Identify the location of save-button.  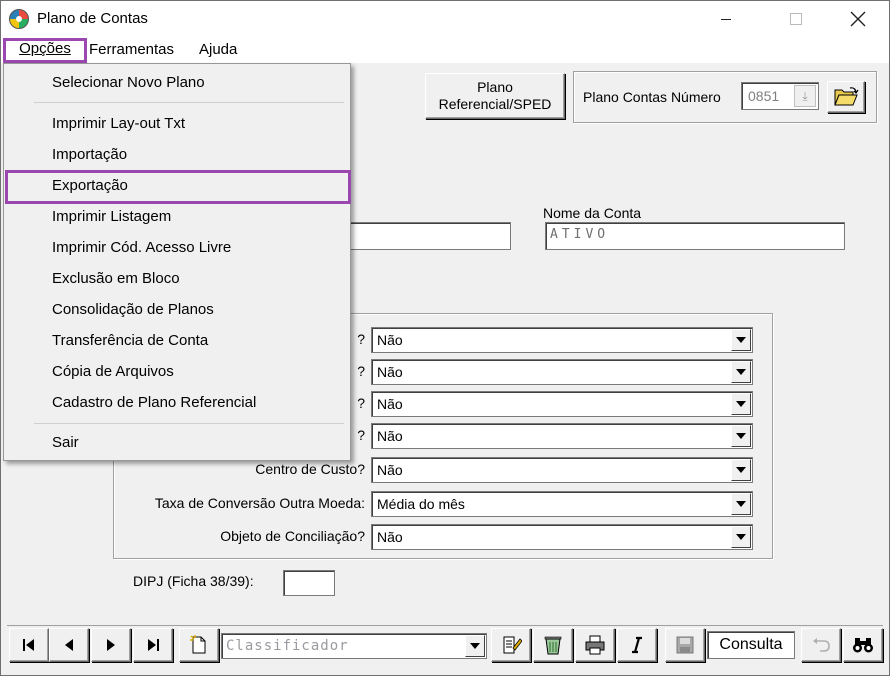
(685, 645).